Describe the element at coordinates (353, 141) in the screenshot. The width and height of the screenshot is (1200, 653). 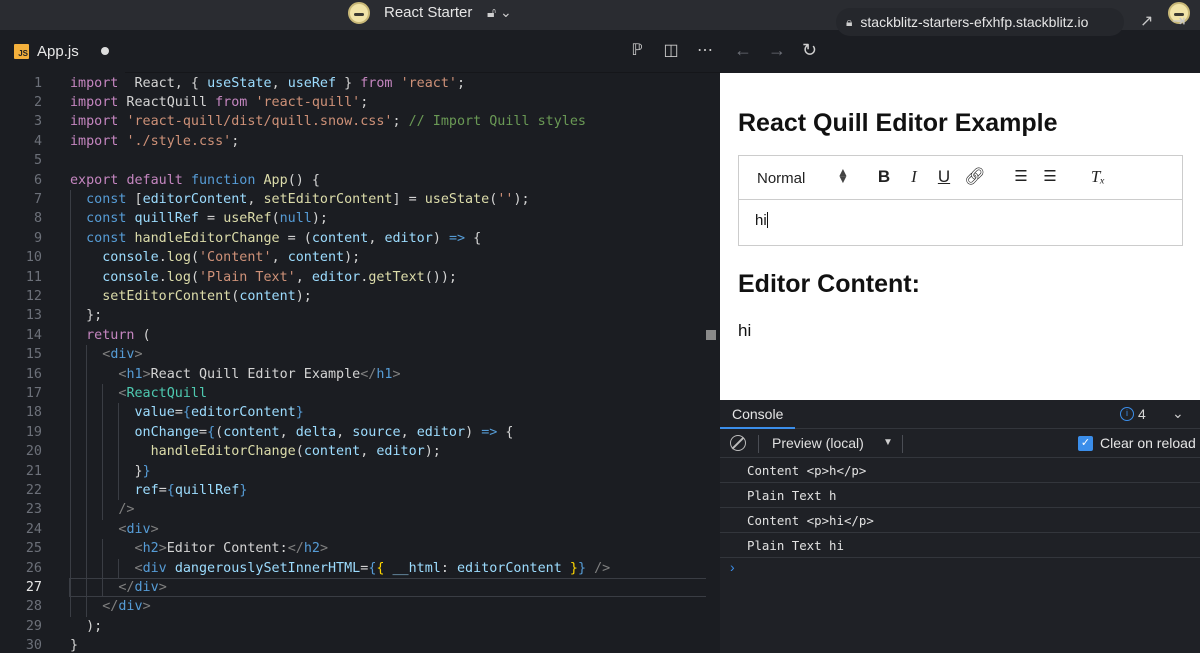
I see `code-line: 4 import './style.css';` at that location.